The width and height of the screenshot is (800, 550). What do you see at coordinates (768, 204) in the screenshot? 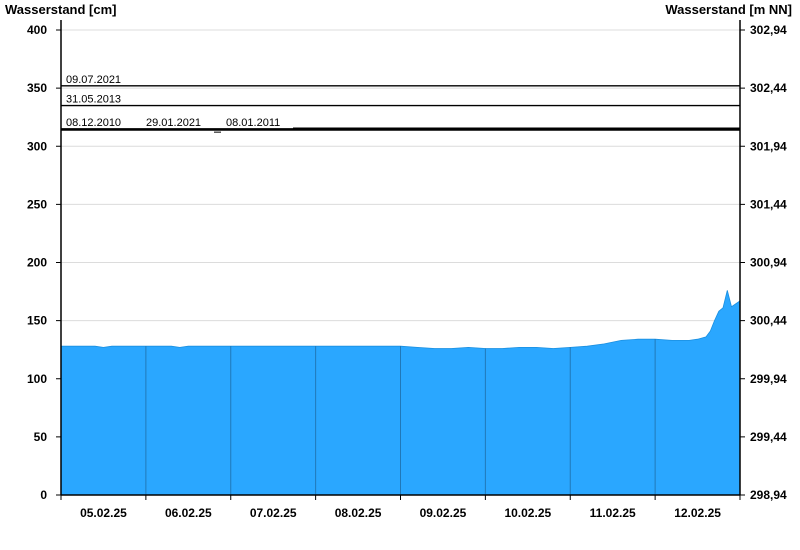
I see `right-tick-label: 301,44` at bounding box center [768, 204].